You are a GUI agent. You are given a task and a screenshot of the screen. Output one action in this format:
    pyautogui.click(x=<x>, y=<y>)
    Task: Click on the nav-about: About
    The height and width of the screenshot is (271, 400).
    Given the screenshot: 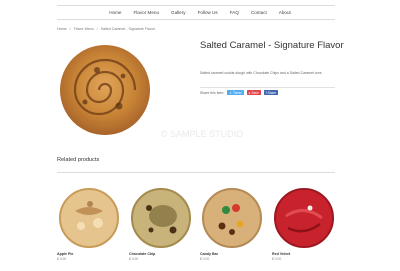 What is the action you would take?
    pyautogui.click(x=285, y=12)
    